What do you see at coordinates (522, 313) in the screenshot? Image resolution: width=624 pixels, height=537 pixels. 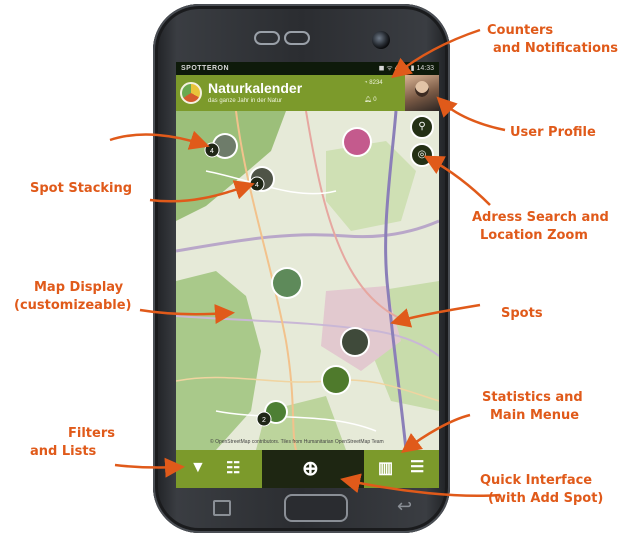 I see `annotation-spots: Spots` at bounding box center [522, 313].